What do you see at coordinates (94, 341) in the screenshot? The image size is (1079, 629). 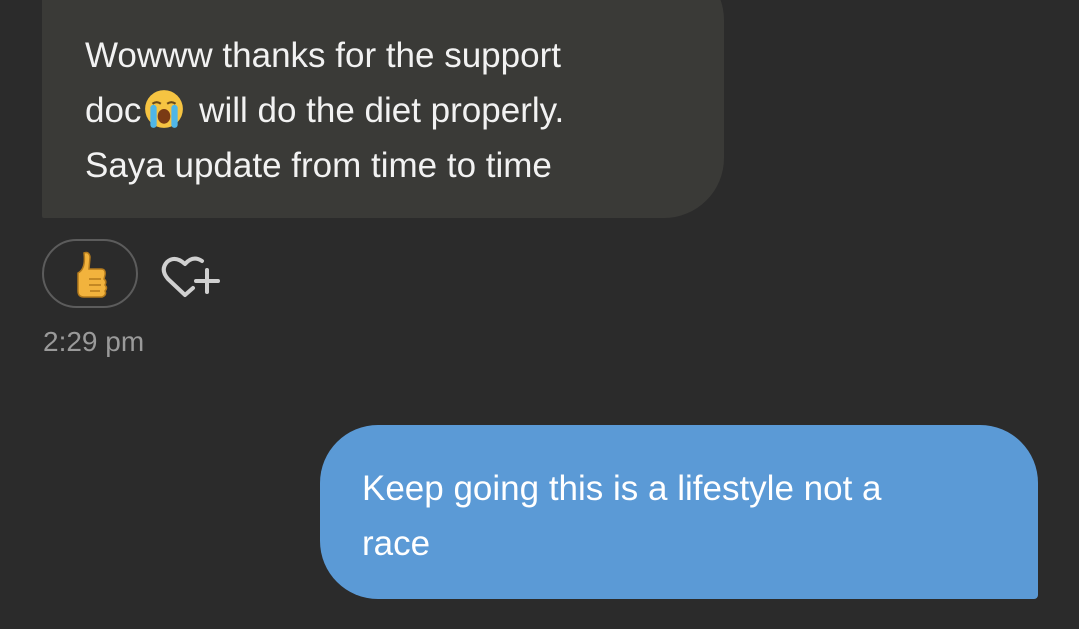 I see `message-timestamp: 2:29 pm` at bounding box center [94, 341].